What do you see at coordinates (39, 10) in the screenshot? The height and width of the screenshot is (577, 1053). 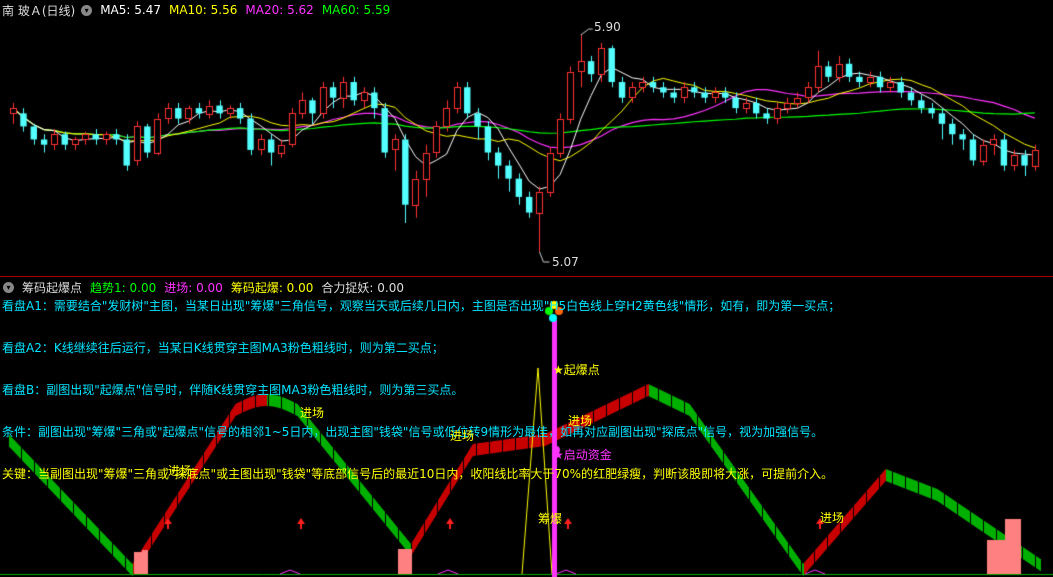 I see `chart-title: 南 玻Ａ(日线)` at bounding box center [39, 10].